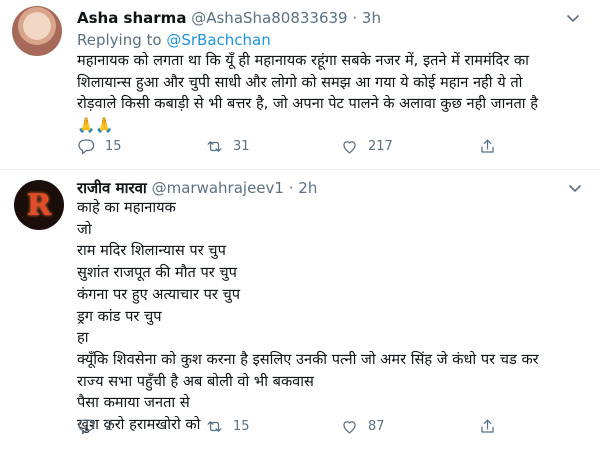 This screenshot has height=450, width=600. Describe the element at coordinates (241, 426) in the screenshot. I see `retweet-count: 15` at that location.